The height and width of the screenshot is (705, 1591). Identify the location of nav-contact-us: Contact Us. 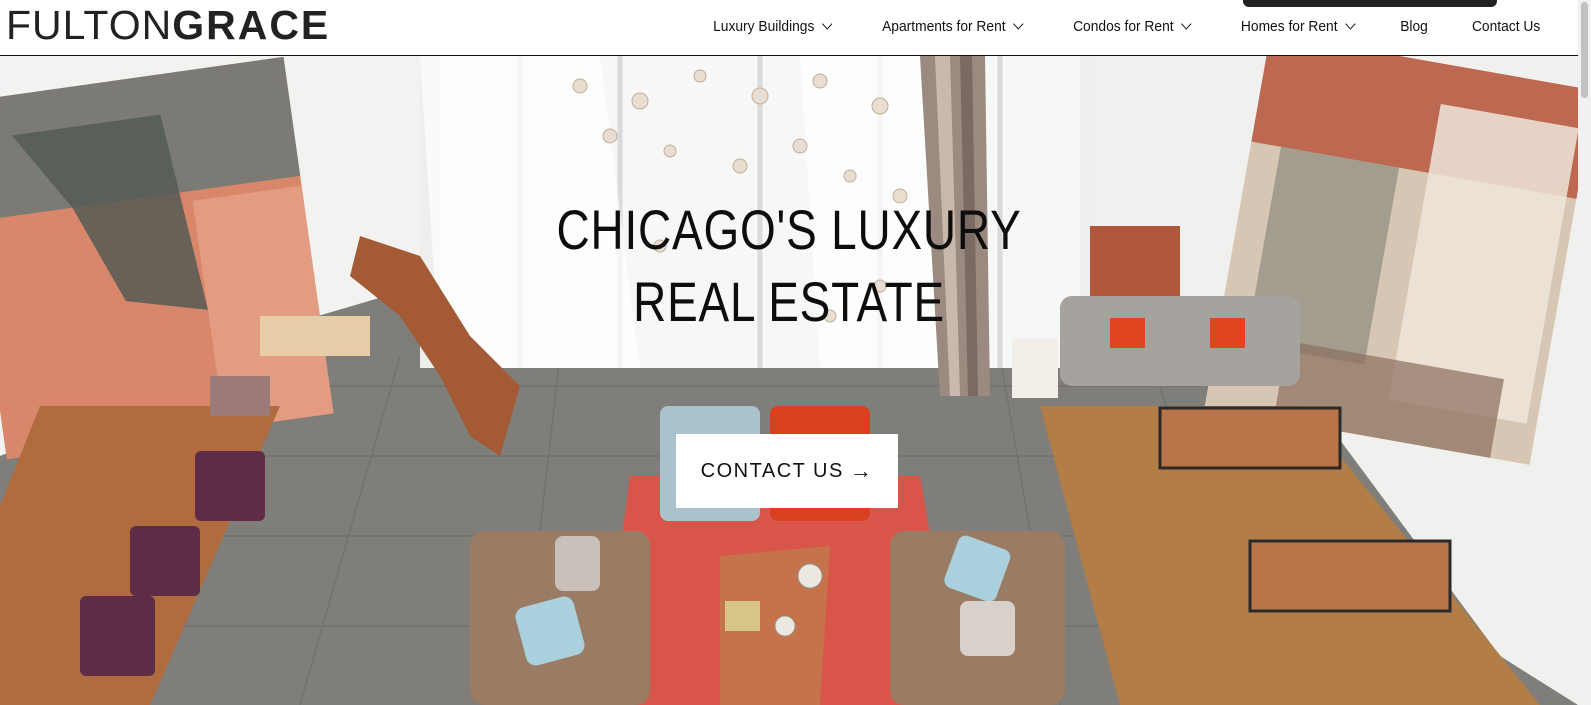
(1505, 26).